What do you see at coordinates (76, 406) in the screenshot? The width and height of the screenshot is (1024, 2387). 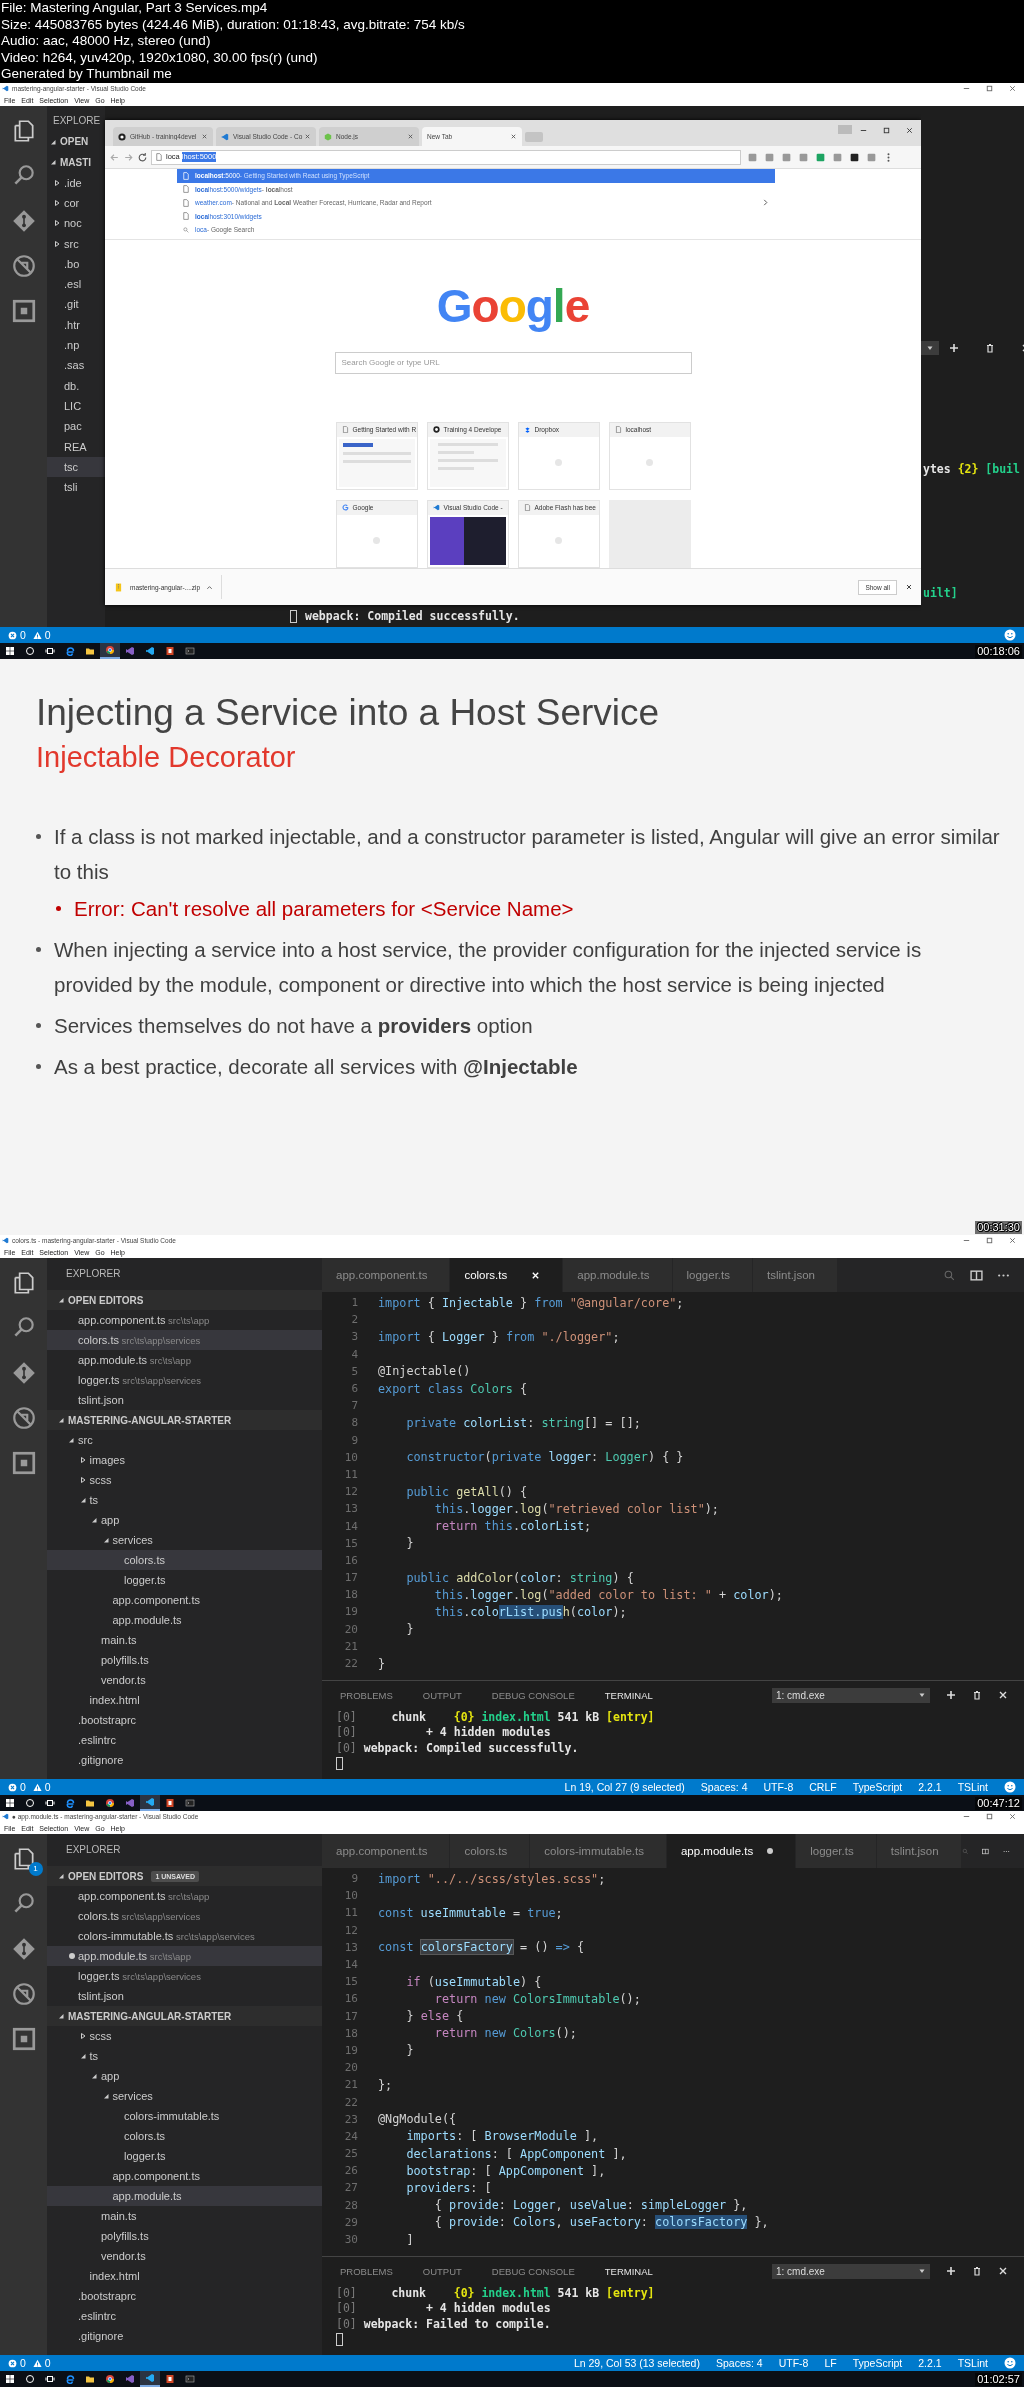 I see `tree-item: LIC` at bounding box center [76, 406].